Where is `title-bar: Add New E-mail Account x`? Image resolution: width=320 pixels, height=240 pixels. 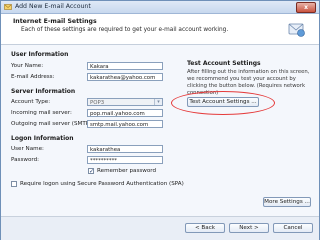 title-bar: Add New E-mail Account x is located at coordinates (160, 7).